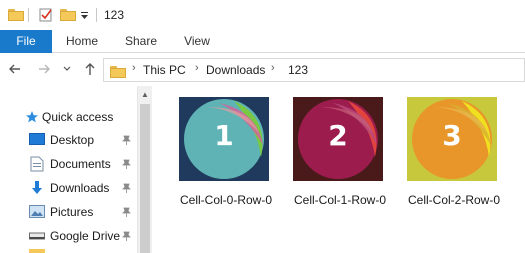 This screenshot has height=253, width=525. Describe the element at coordinates (197, 41) in the screenshot. I see `tab-view: View` at that location.